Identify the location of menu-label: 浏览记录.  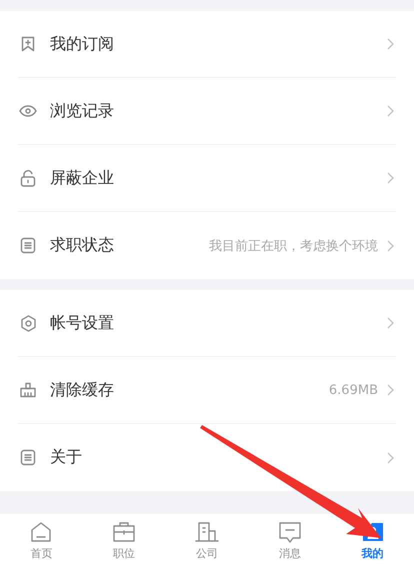
(82, 111).